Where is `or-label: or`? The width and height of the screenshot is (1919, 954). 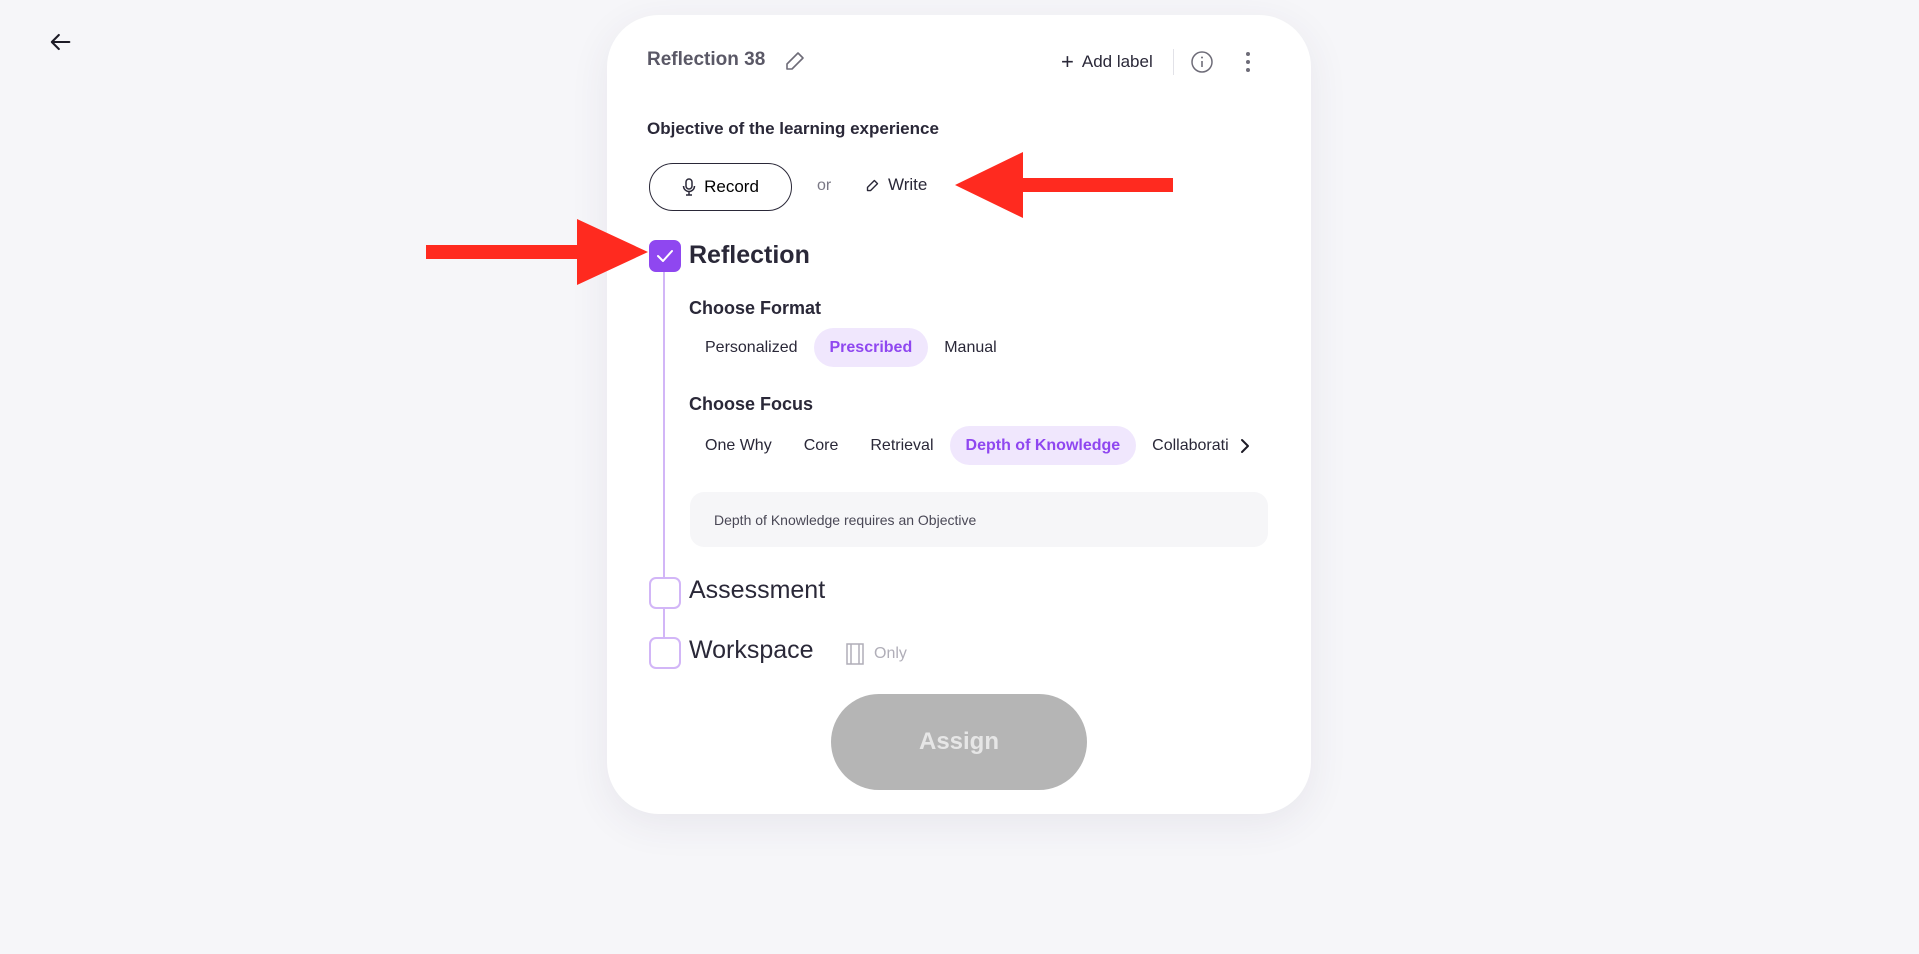
or-label: or is located at coordinates (824, 185).